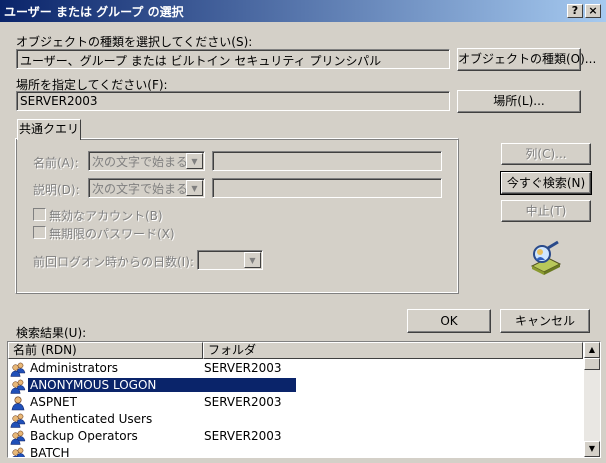 This screenshot has width=606, height=463. What do you see at coordinates (49, 129) in the screenshot?
I see `tab-common-queries: 共通クエリ` at bounding box center [49, 129].